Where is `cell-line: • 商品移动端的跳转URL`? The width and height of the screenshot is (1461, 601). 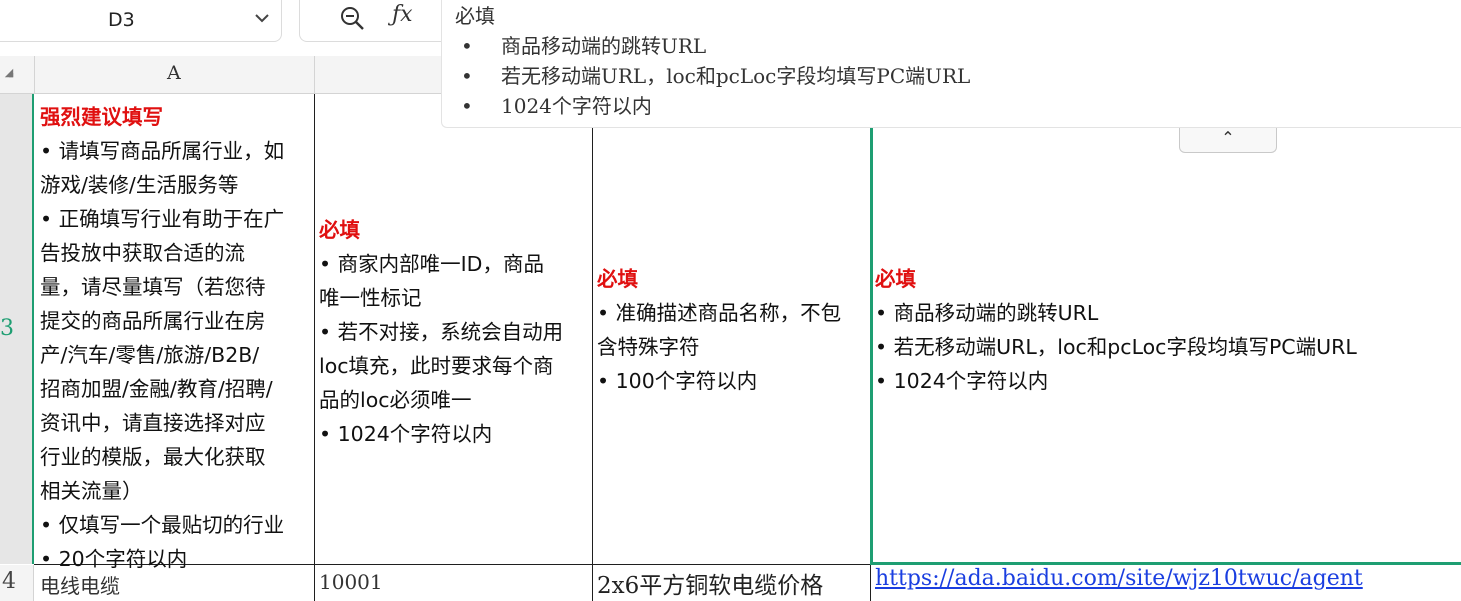 cell-line: • 商品移动端的跳转URL is located at coordinates (987, 313).